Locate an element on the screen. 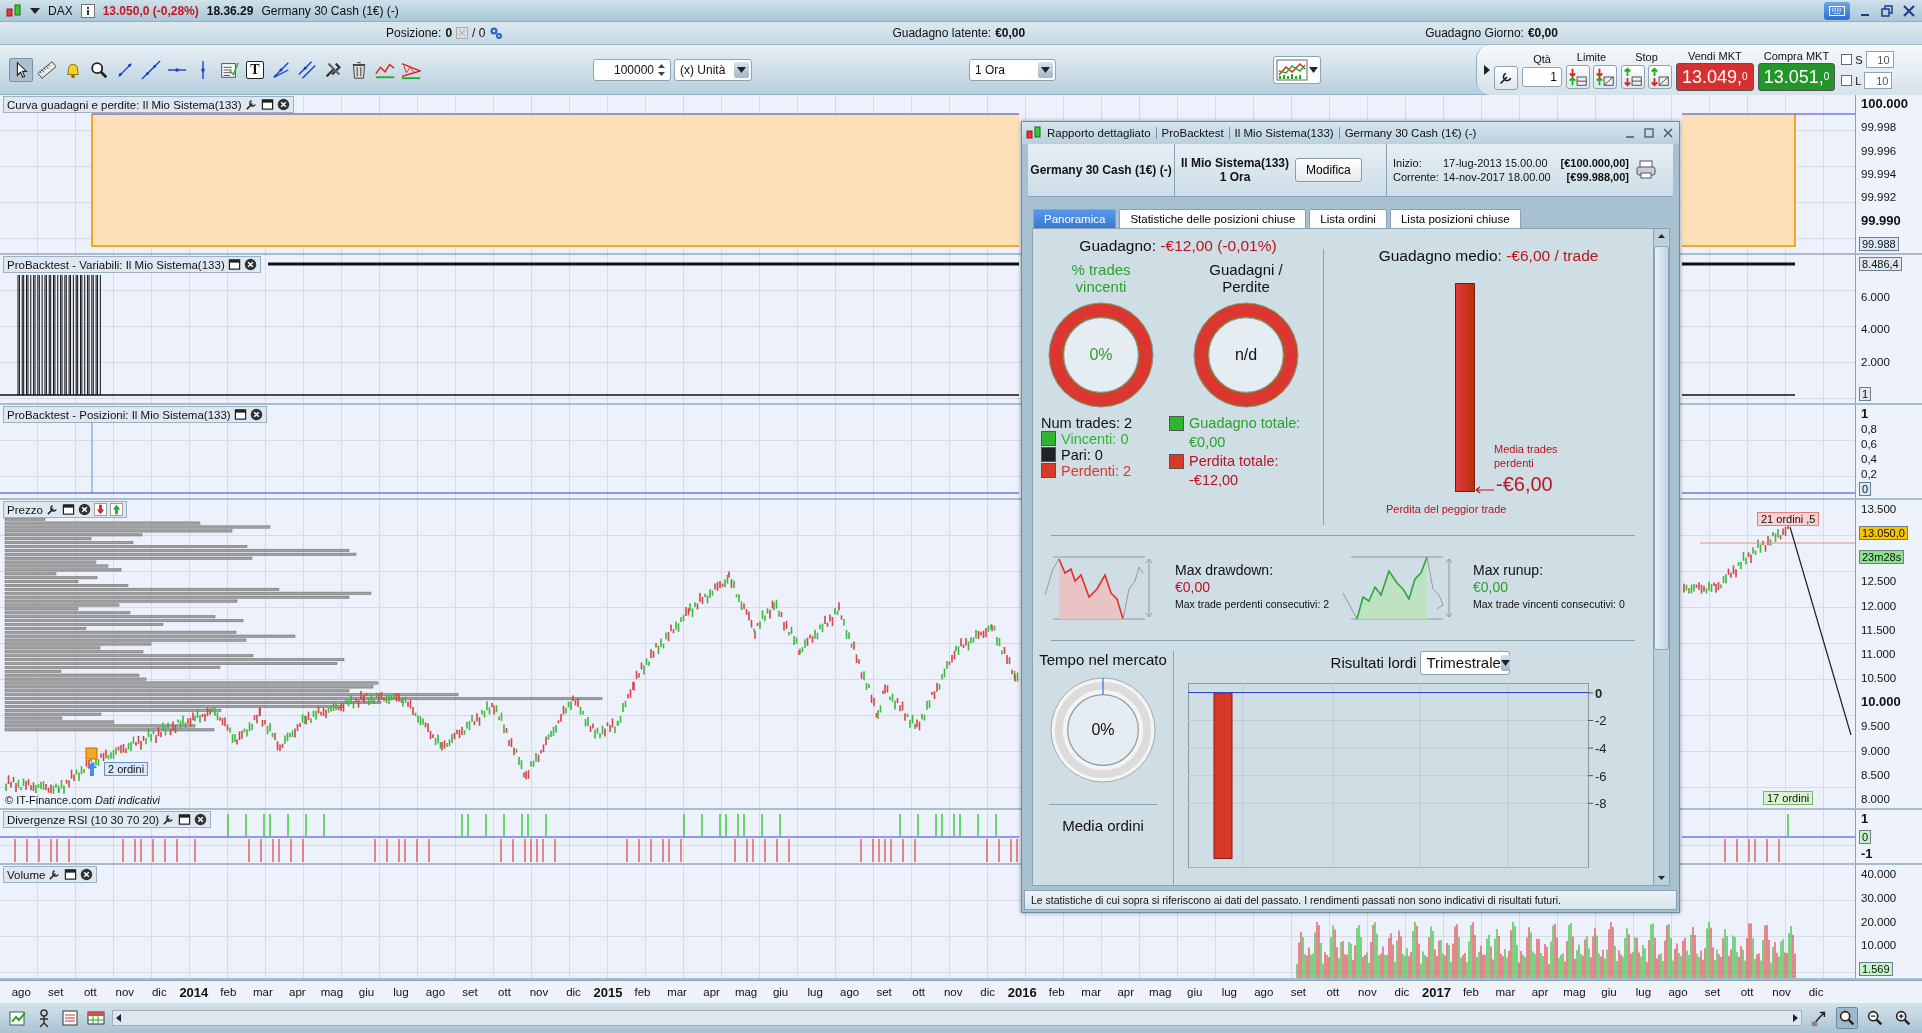 This screenshot has height=1033, width=1922. info-icon is located at coordinates (87, 10).